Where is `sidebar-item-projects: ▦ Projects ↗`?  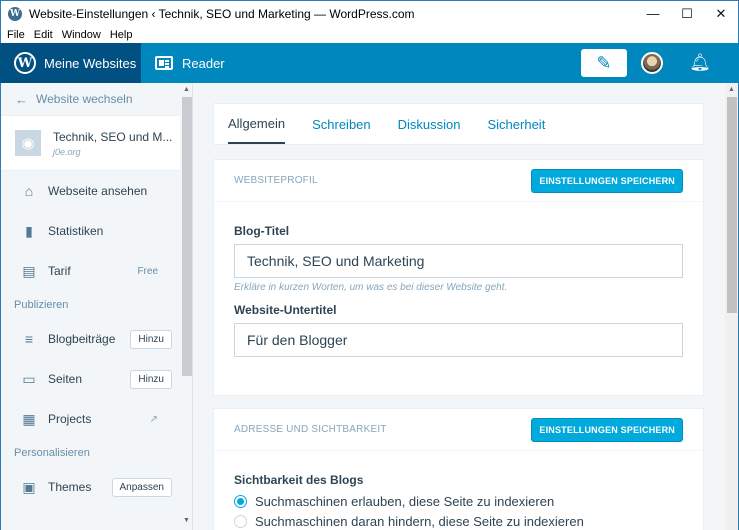 sidebar-item-projects: ▦ Projects ↗ is located at coordinates (90, 419).